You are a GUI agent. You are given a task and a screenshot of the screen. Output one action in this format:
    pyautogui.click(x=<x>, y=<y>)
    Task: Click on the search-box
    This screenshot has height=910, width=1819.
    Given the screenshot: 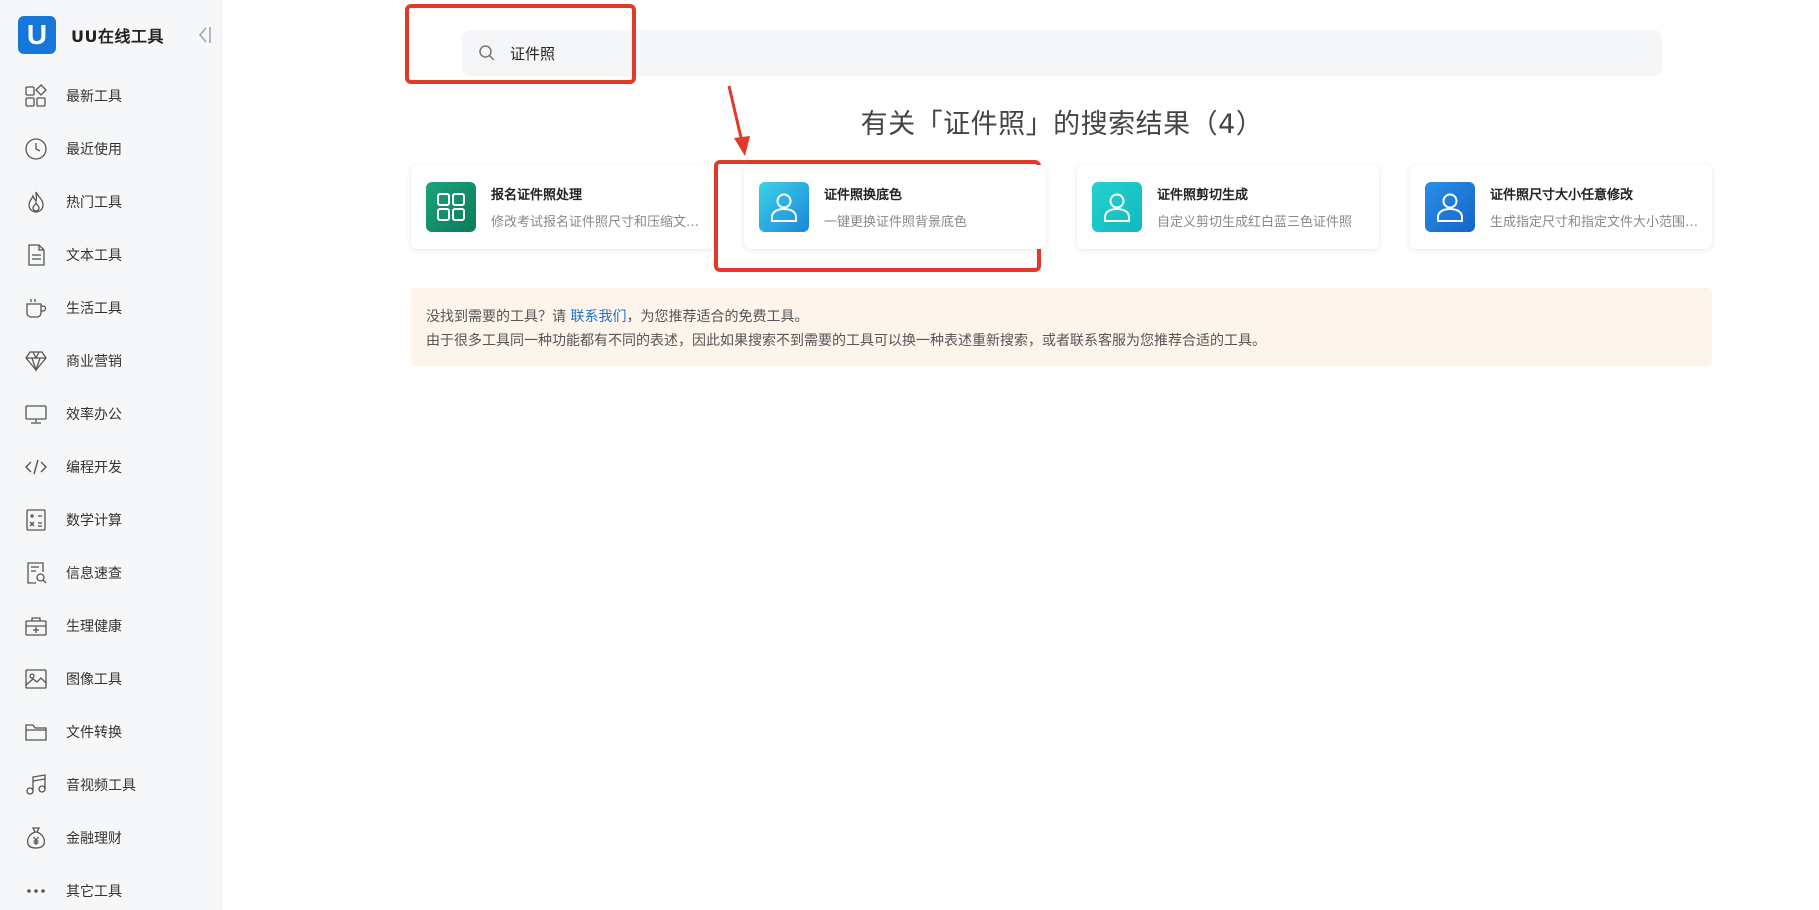 What is the action you would take?
    pyautogui.click(x=1062, y=53)
    